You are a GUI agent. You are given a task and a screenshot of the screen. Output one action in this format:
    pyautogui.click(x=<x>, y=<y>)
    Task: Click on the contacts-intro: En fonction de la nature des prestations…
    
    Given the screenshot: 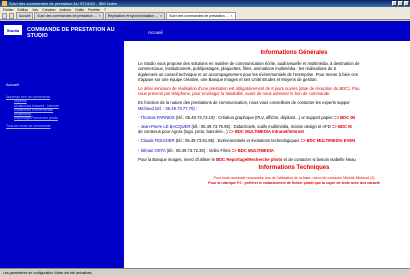 What is the action you would take?
    pyautogui.click(x=244, y=105)
    